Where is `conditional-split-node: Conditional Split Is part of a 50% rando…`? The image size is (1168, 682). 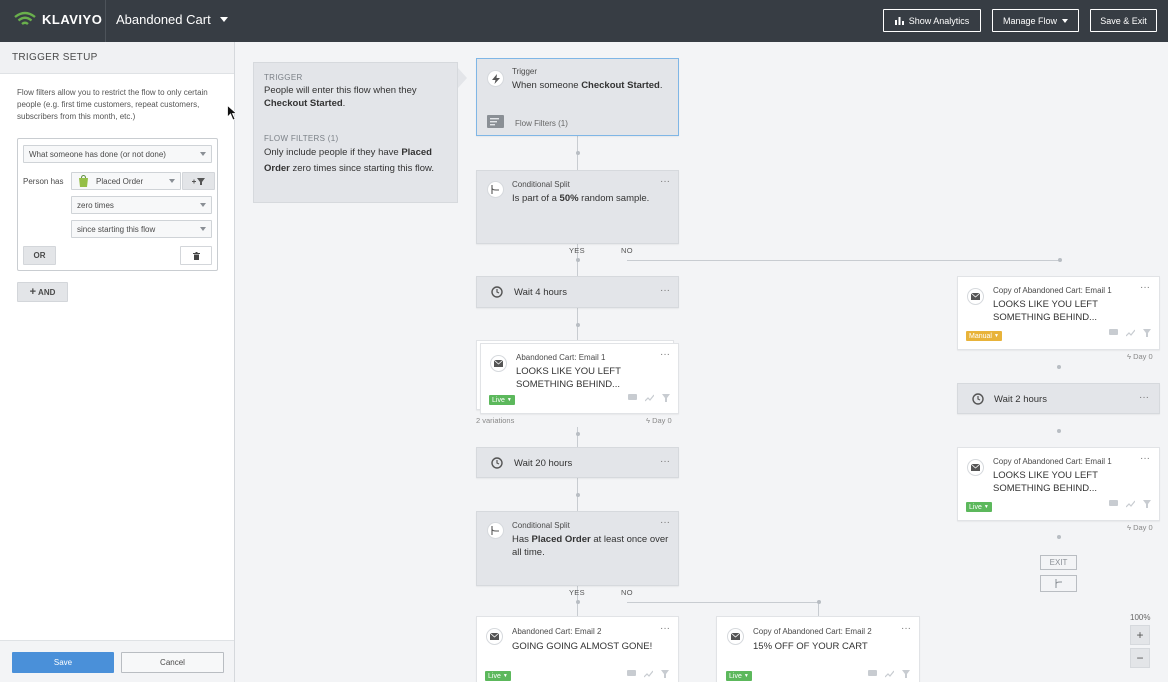 conditional-split-node: Conditional Split Is part of a 50% rando… is located at coordinates (577, 207).